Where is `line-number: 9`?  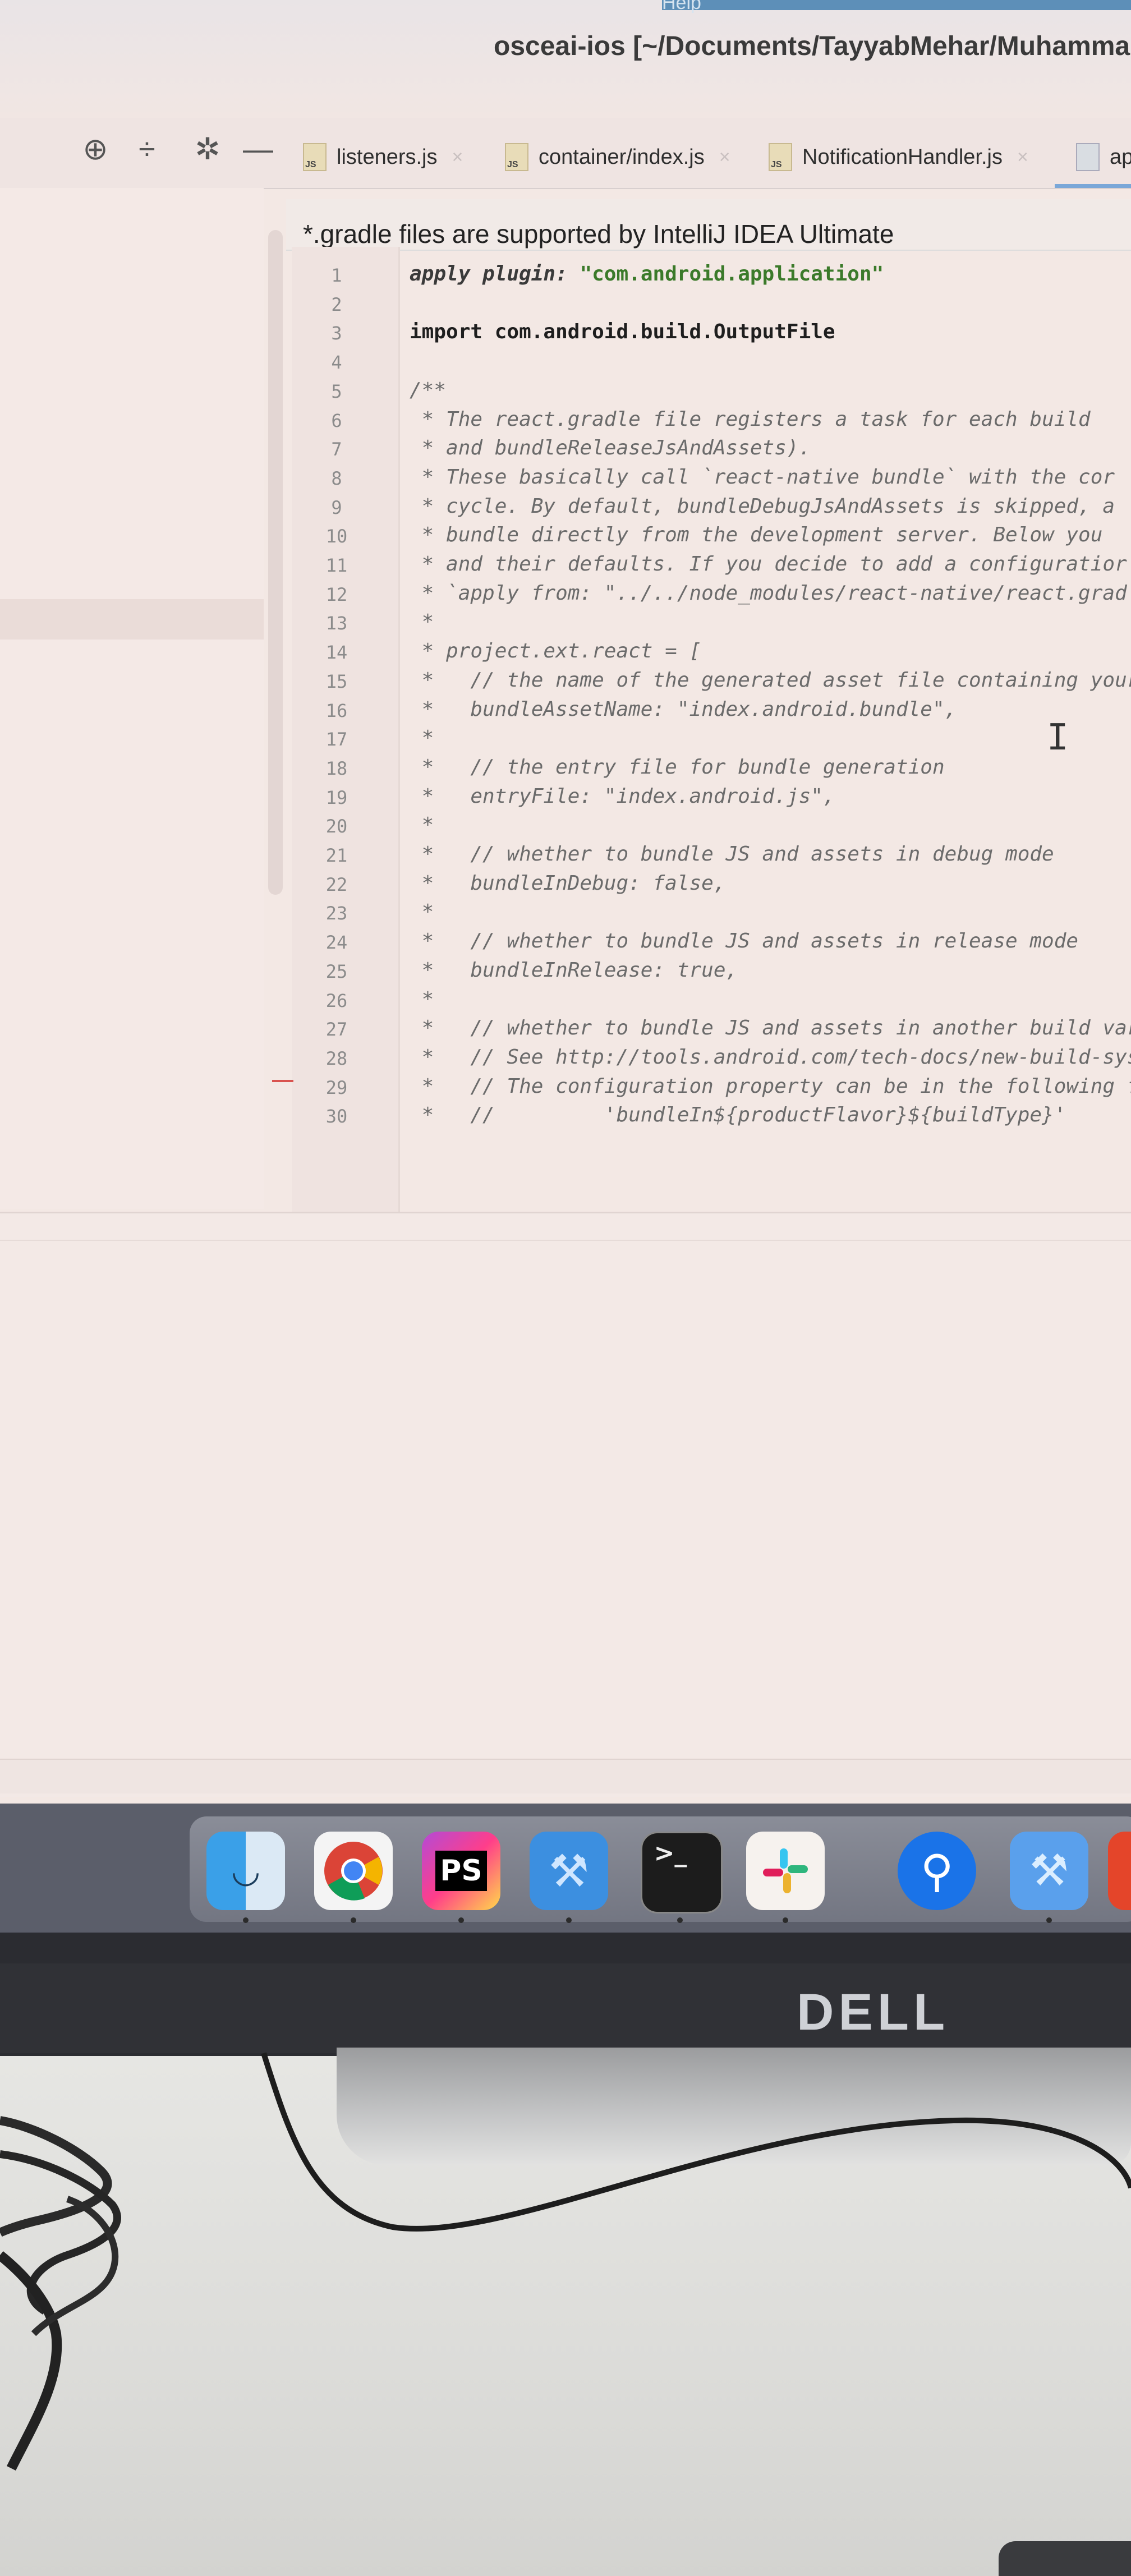
line-number: 9 is located at coordinates (337, 508).